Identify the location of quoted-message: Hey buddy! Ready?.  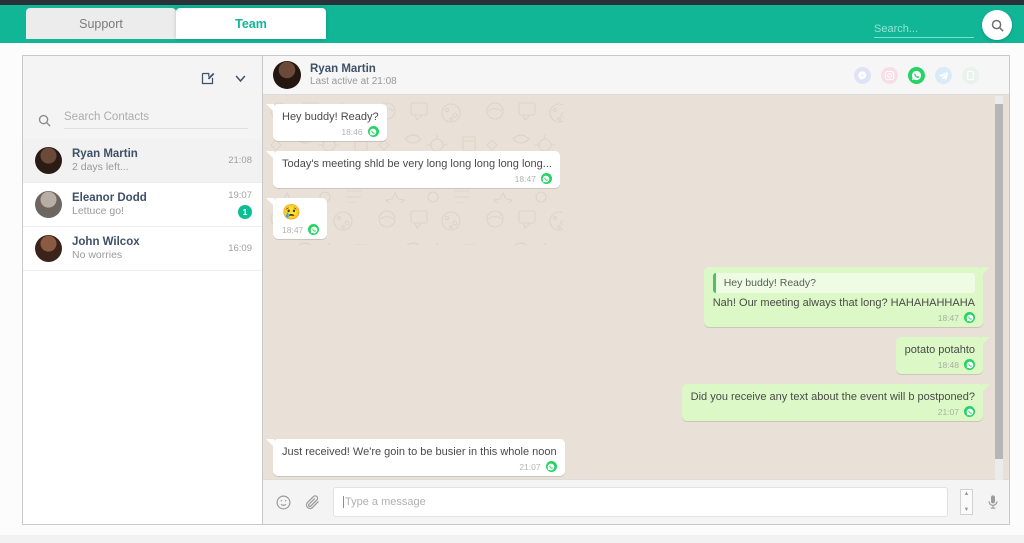
(843, 283).